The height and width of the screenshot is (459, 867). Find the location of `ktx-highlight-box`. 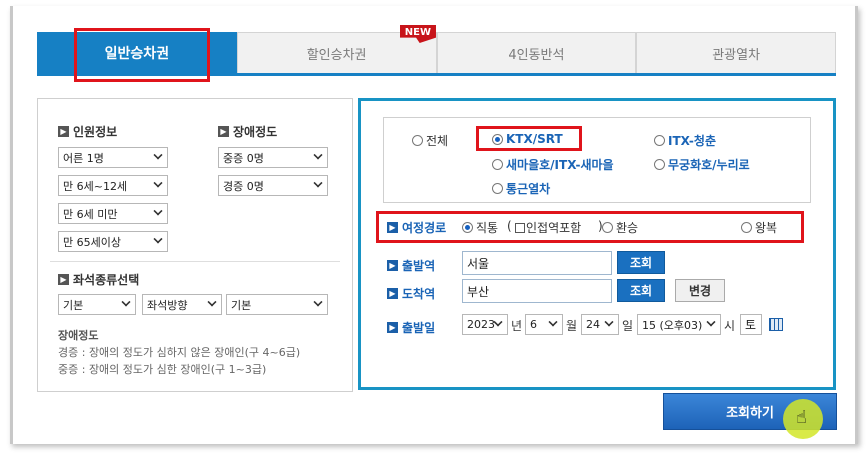

ktx-highlight-box is located at coordinates (529, 138).